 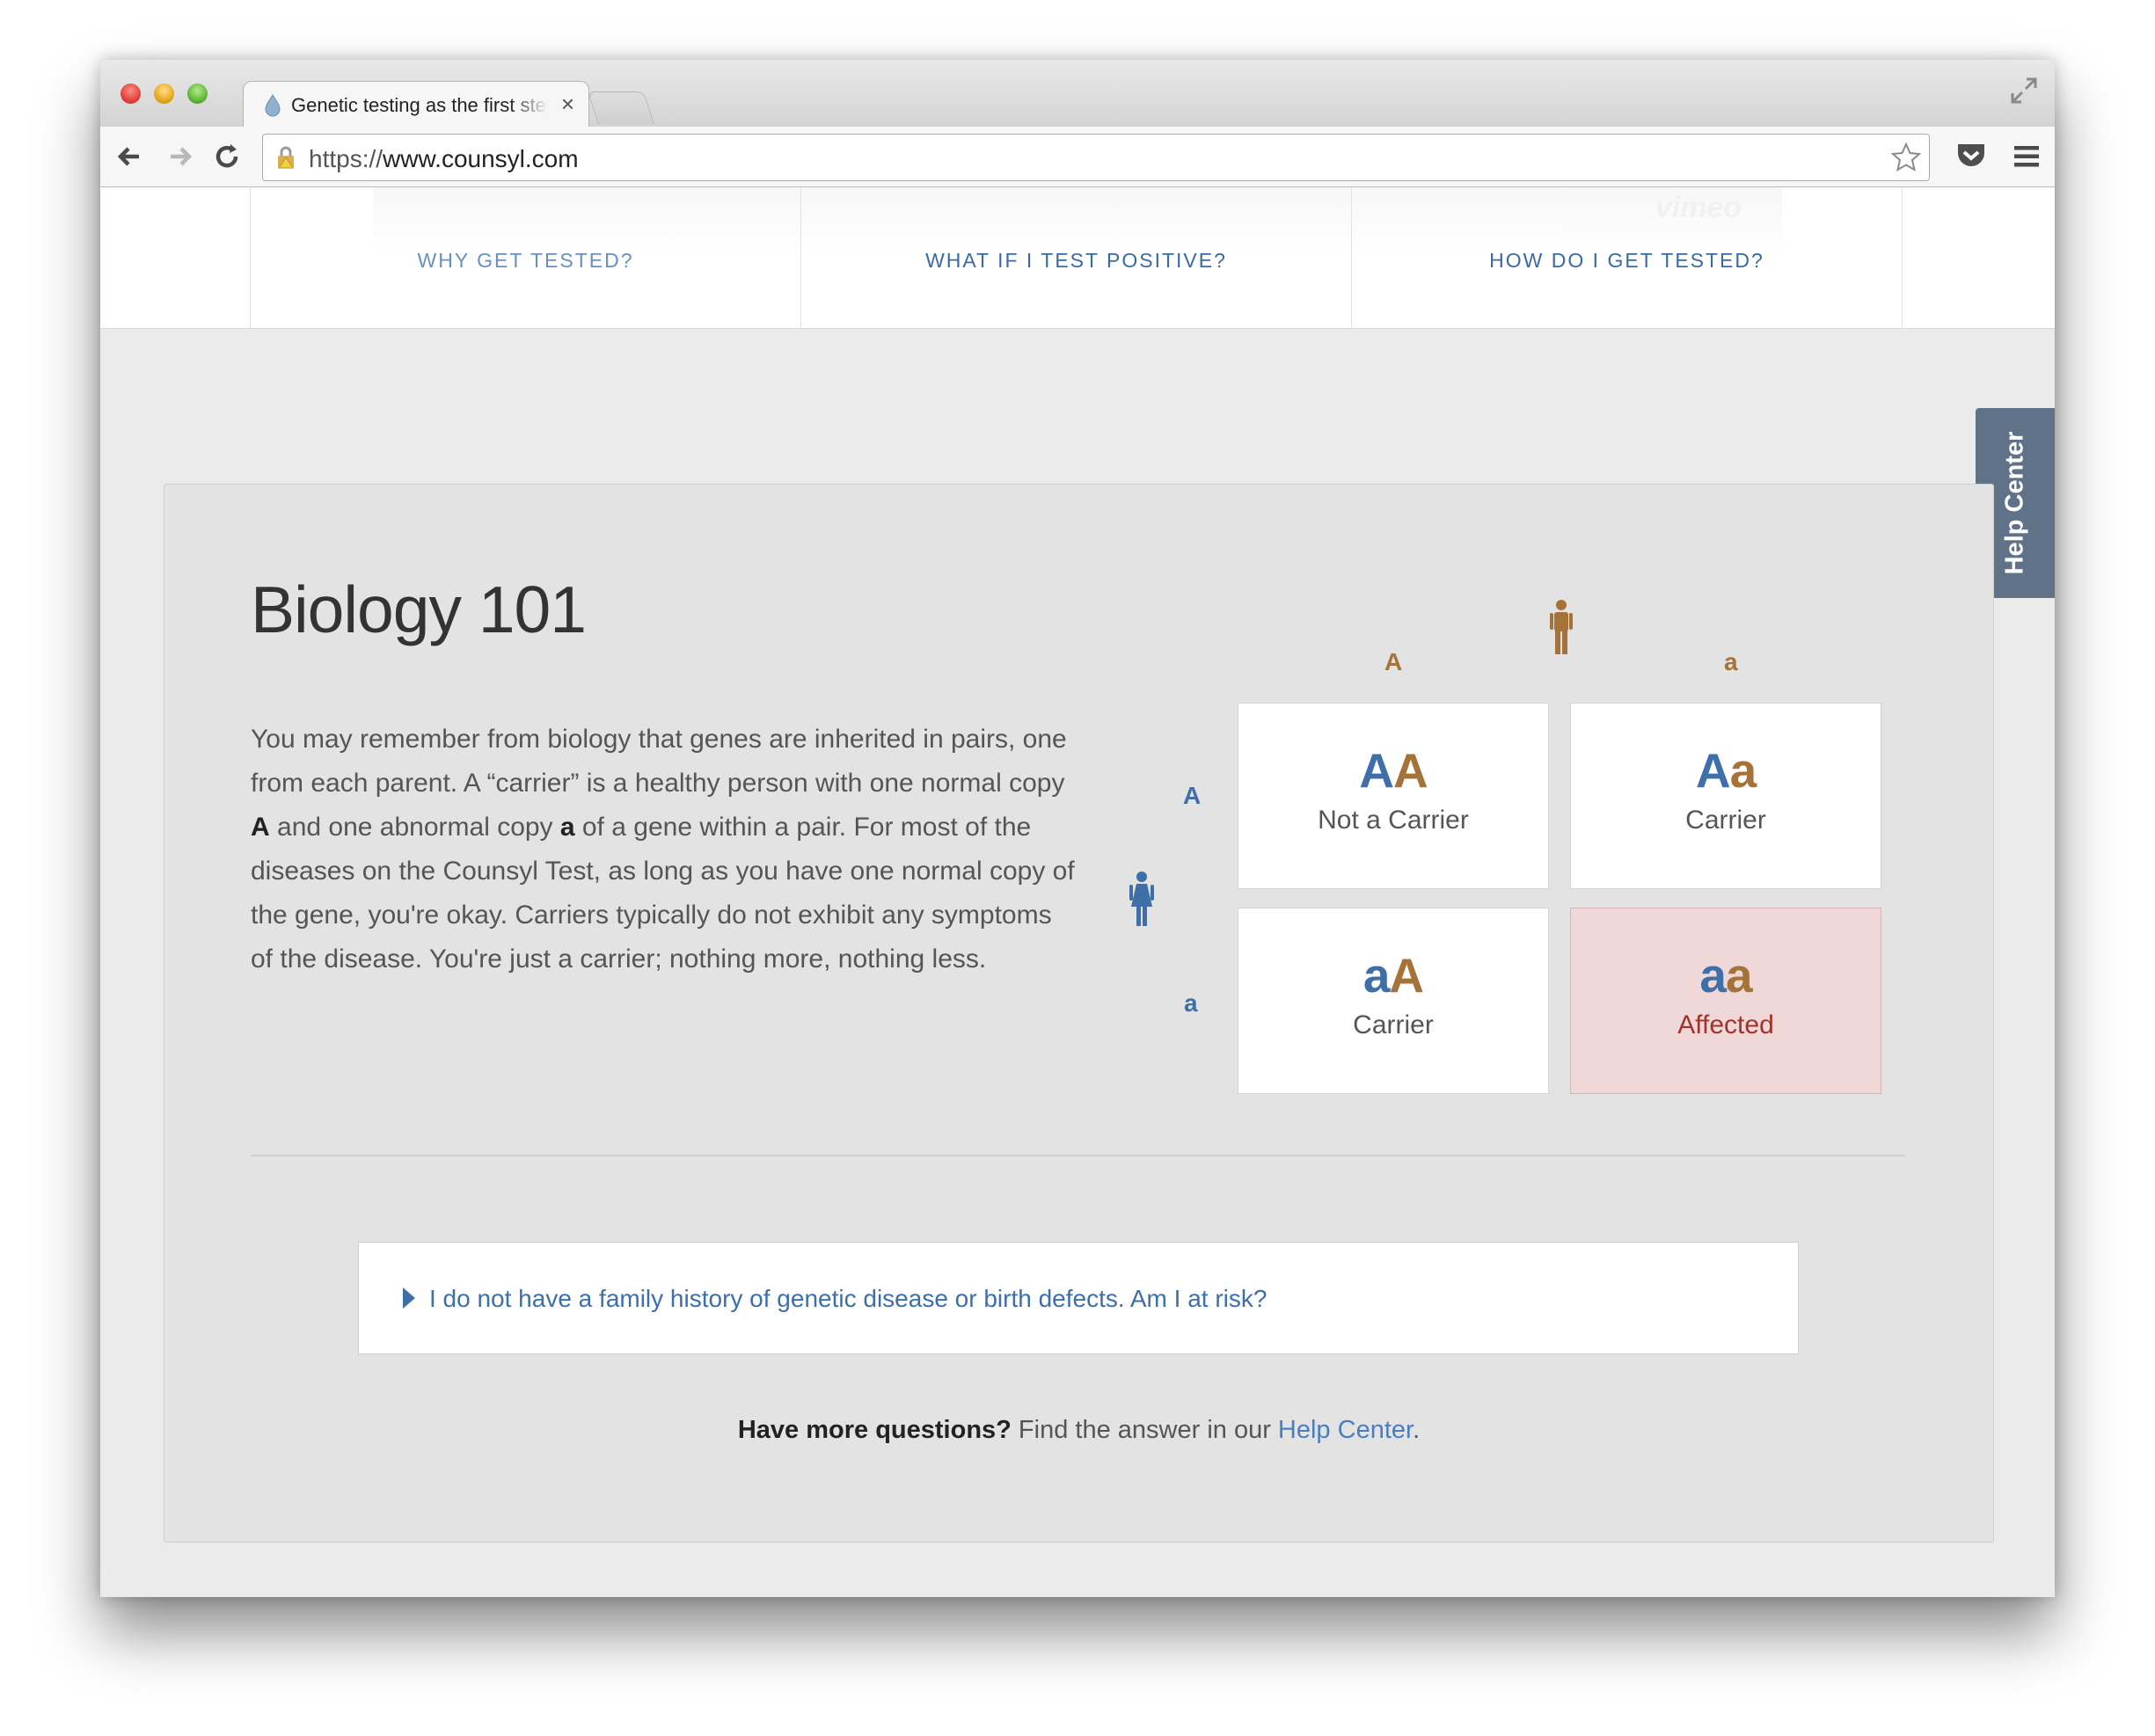 What do you see at coordinates (1078, 1156) in the screenshot?
I see `section-divider` at bounding box center [1078, 1156].